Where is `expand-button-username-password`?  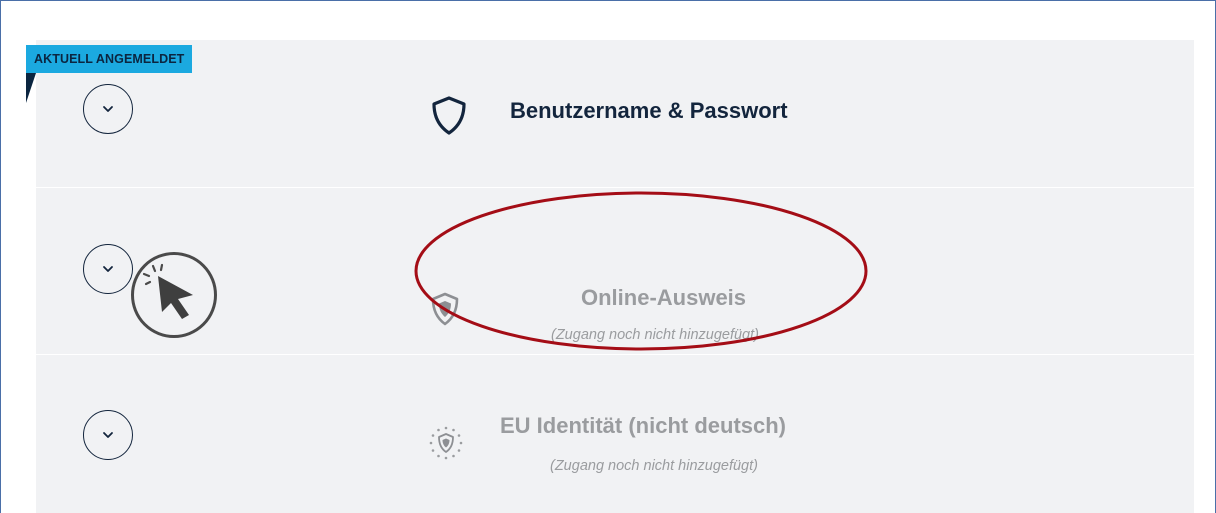
expand-button-username-password is located at coordinates (108, 109).